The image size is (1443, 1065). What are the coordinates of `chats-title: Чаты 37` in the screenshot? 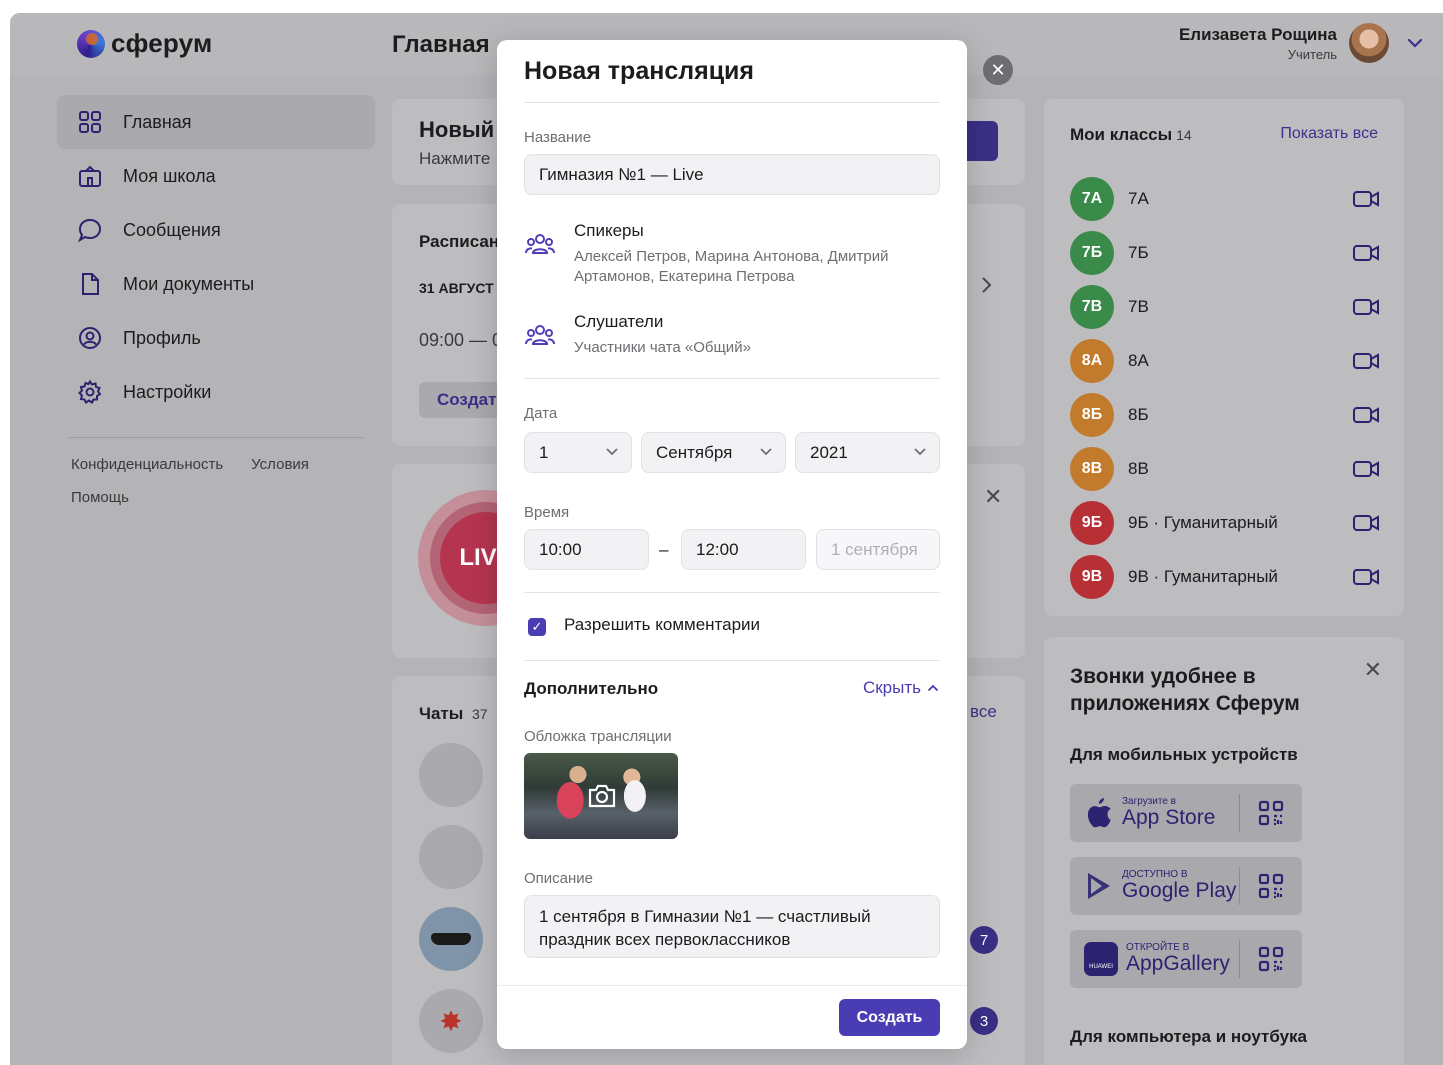 It's located at (453, 713).